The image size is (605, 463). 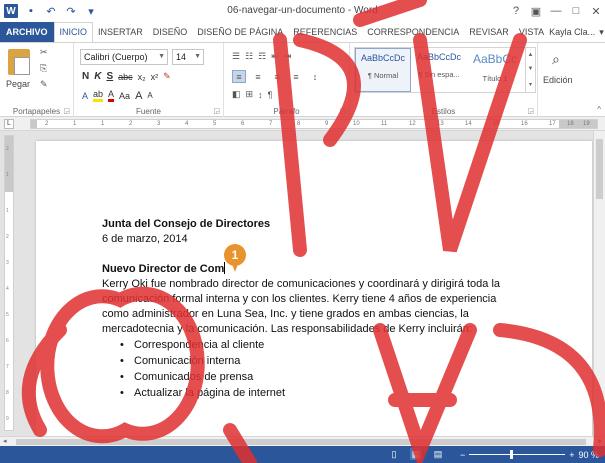 I want to click on undo-icon: ↶, so click(x=51, y=11).